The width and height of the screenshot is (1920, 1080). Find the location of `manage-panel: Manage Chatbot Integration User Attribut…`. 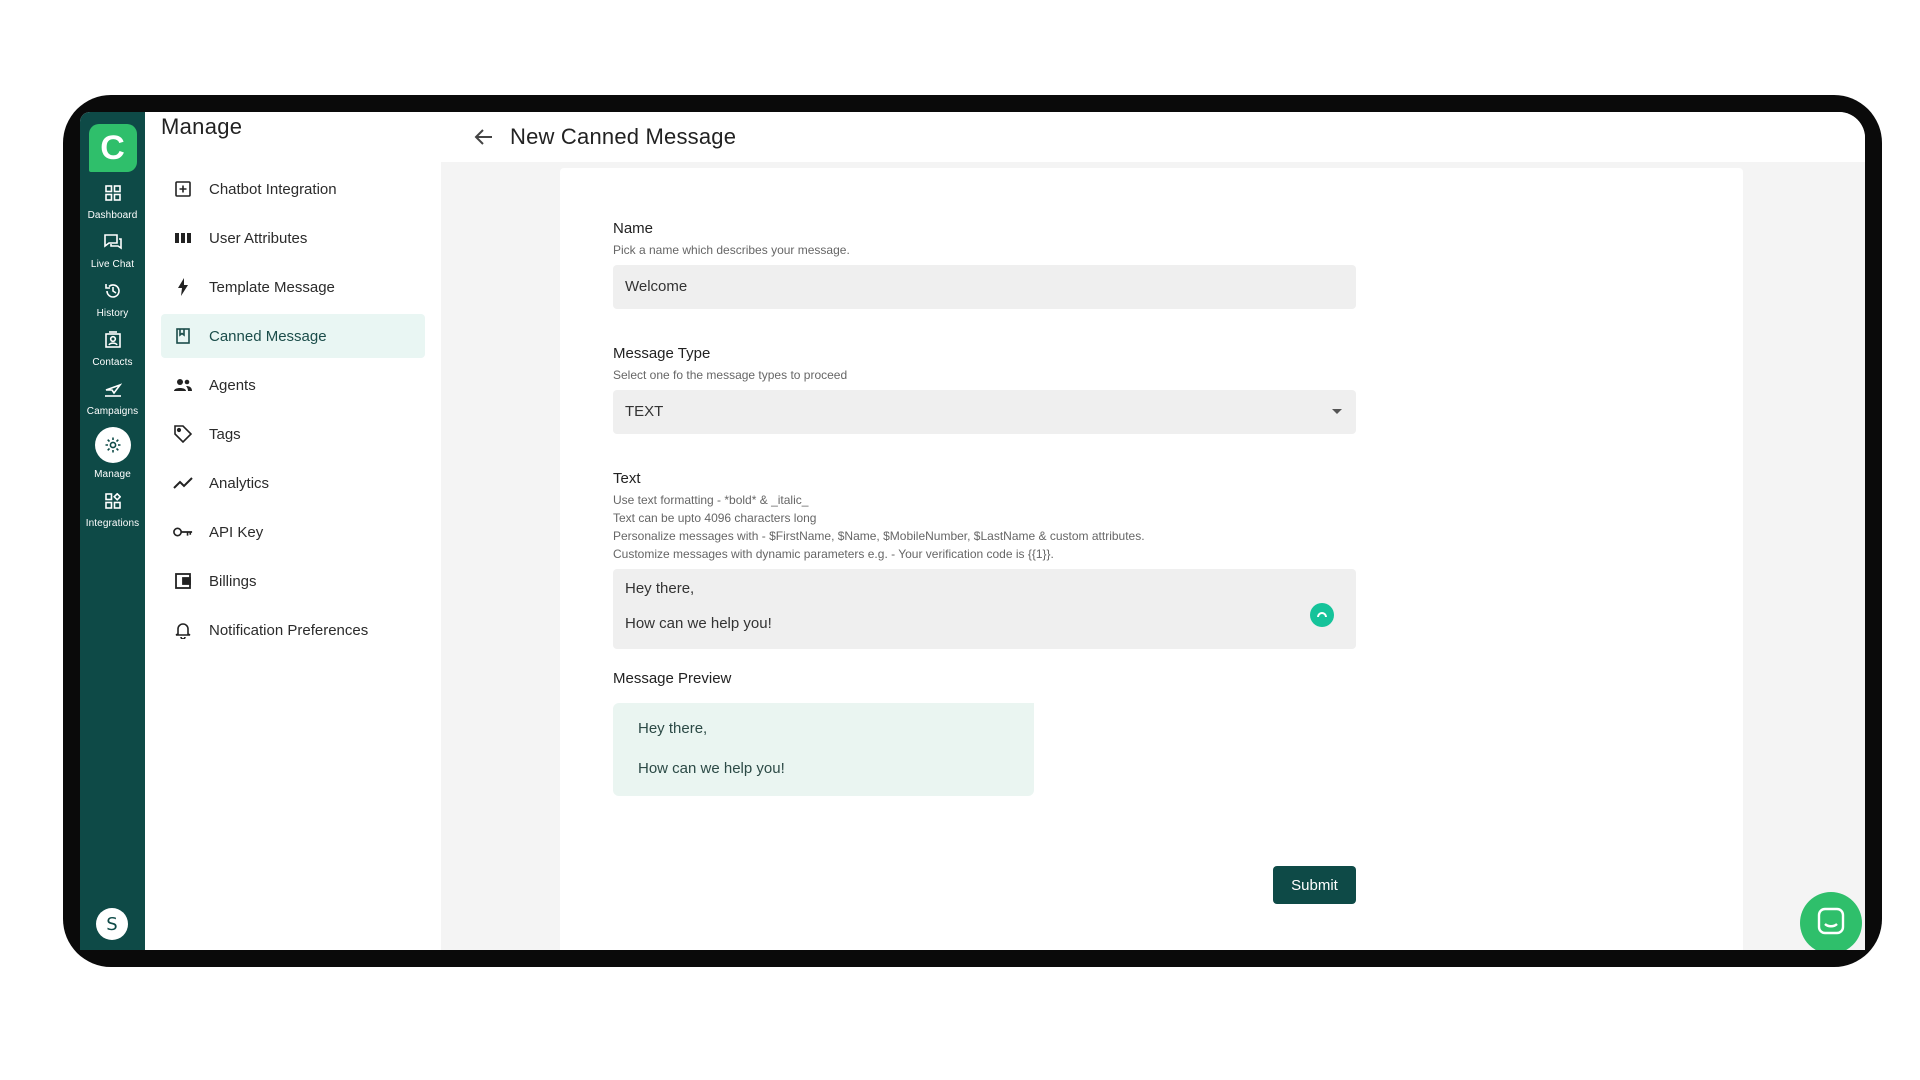

manage-panel: Manage Chatbot Integration User Attribut… is located at coordinates (293, 531).